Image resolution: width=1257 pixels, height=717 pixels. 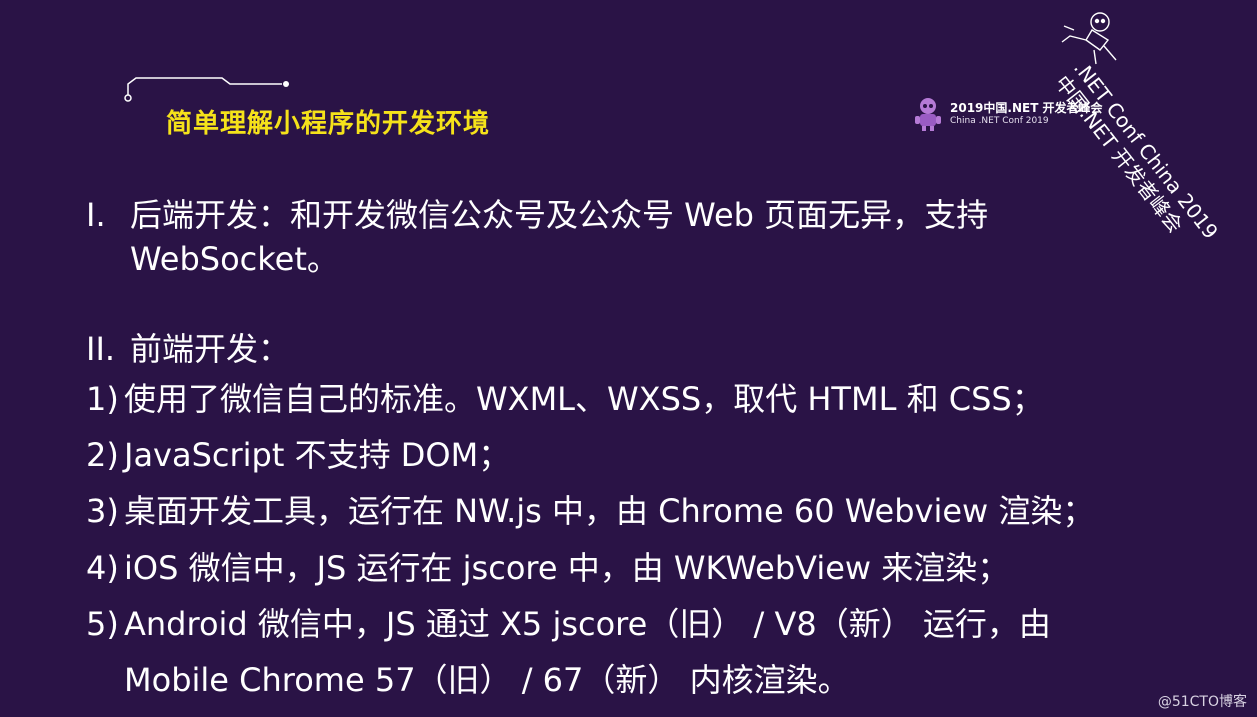 What do you see at coordinates (96, 215) in the screenshot?
I see `item-marker: I.` at bounding box center [96, 215].